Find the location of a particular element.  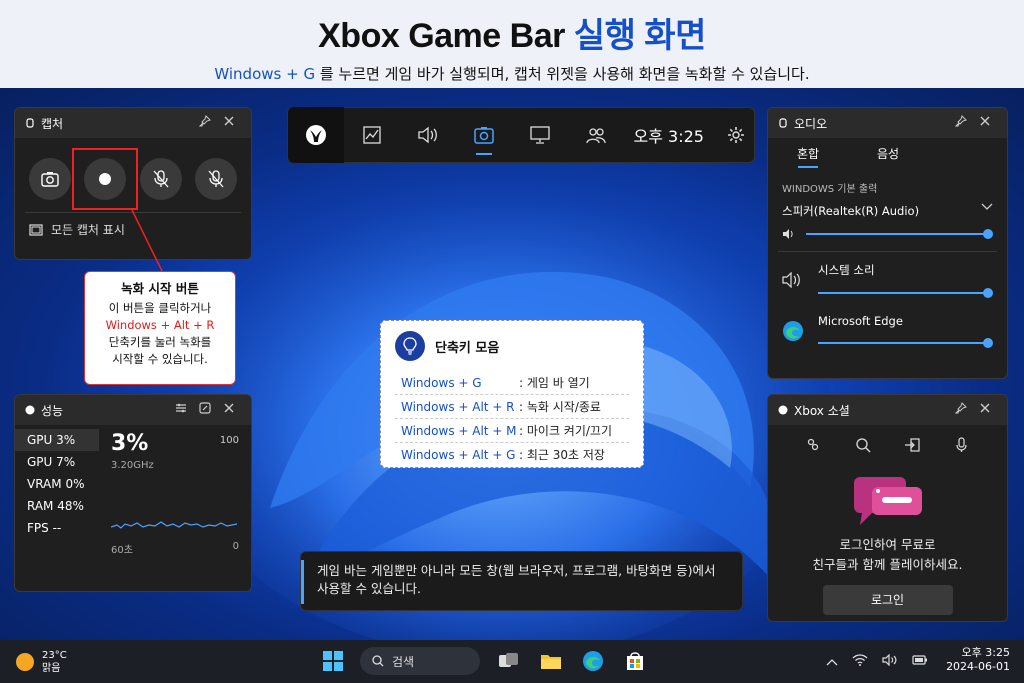

social-widget: Xbox 소셜 로그인하여 무료로 친구들과 함께 플레이하세요. 로그인 is located at coordinates (887, 508).